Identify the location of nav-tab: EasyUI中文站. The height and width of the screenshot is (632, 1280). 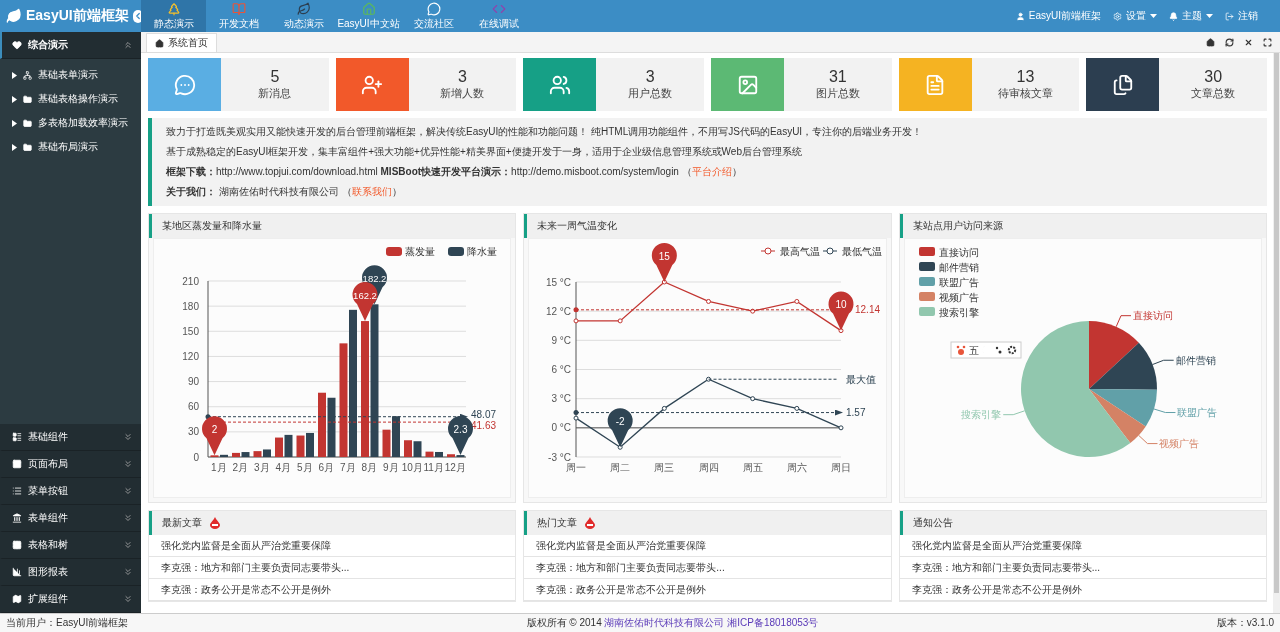
(368, 16).